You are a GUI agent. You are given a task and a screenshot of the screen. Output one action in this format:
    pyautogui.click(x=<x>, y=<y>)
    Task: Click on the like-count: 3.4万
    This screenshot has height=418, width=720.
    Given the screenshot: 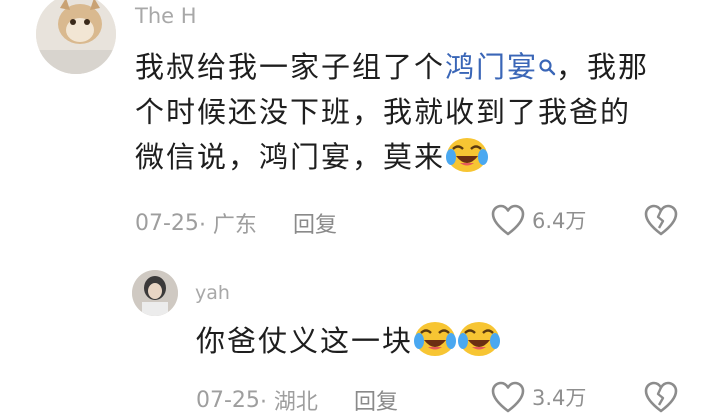 What is the action you would take?
    pyautogui.click(x=559, y=398)
    